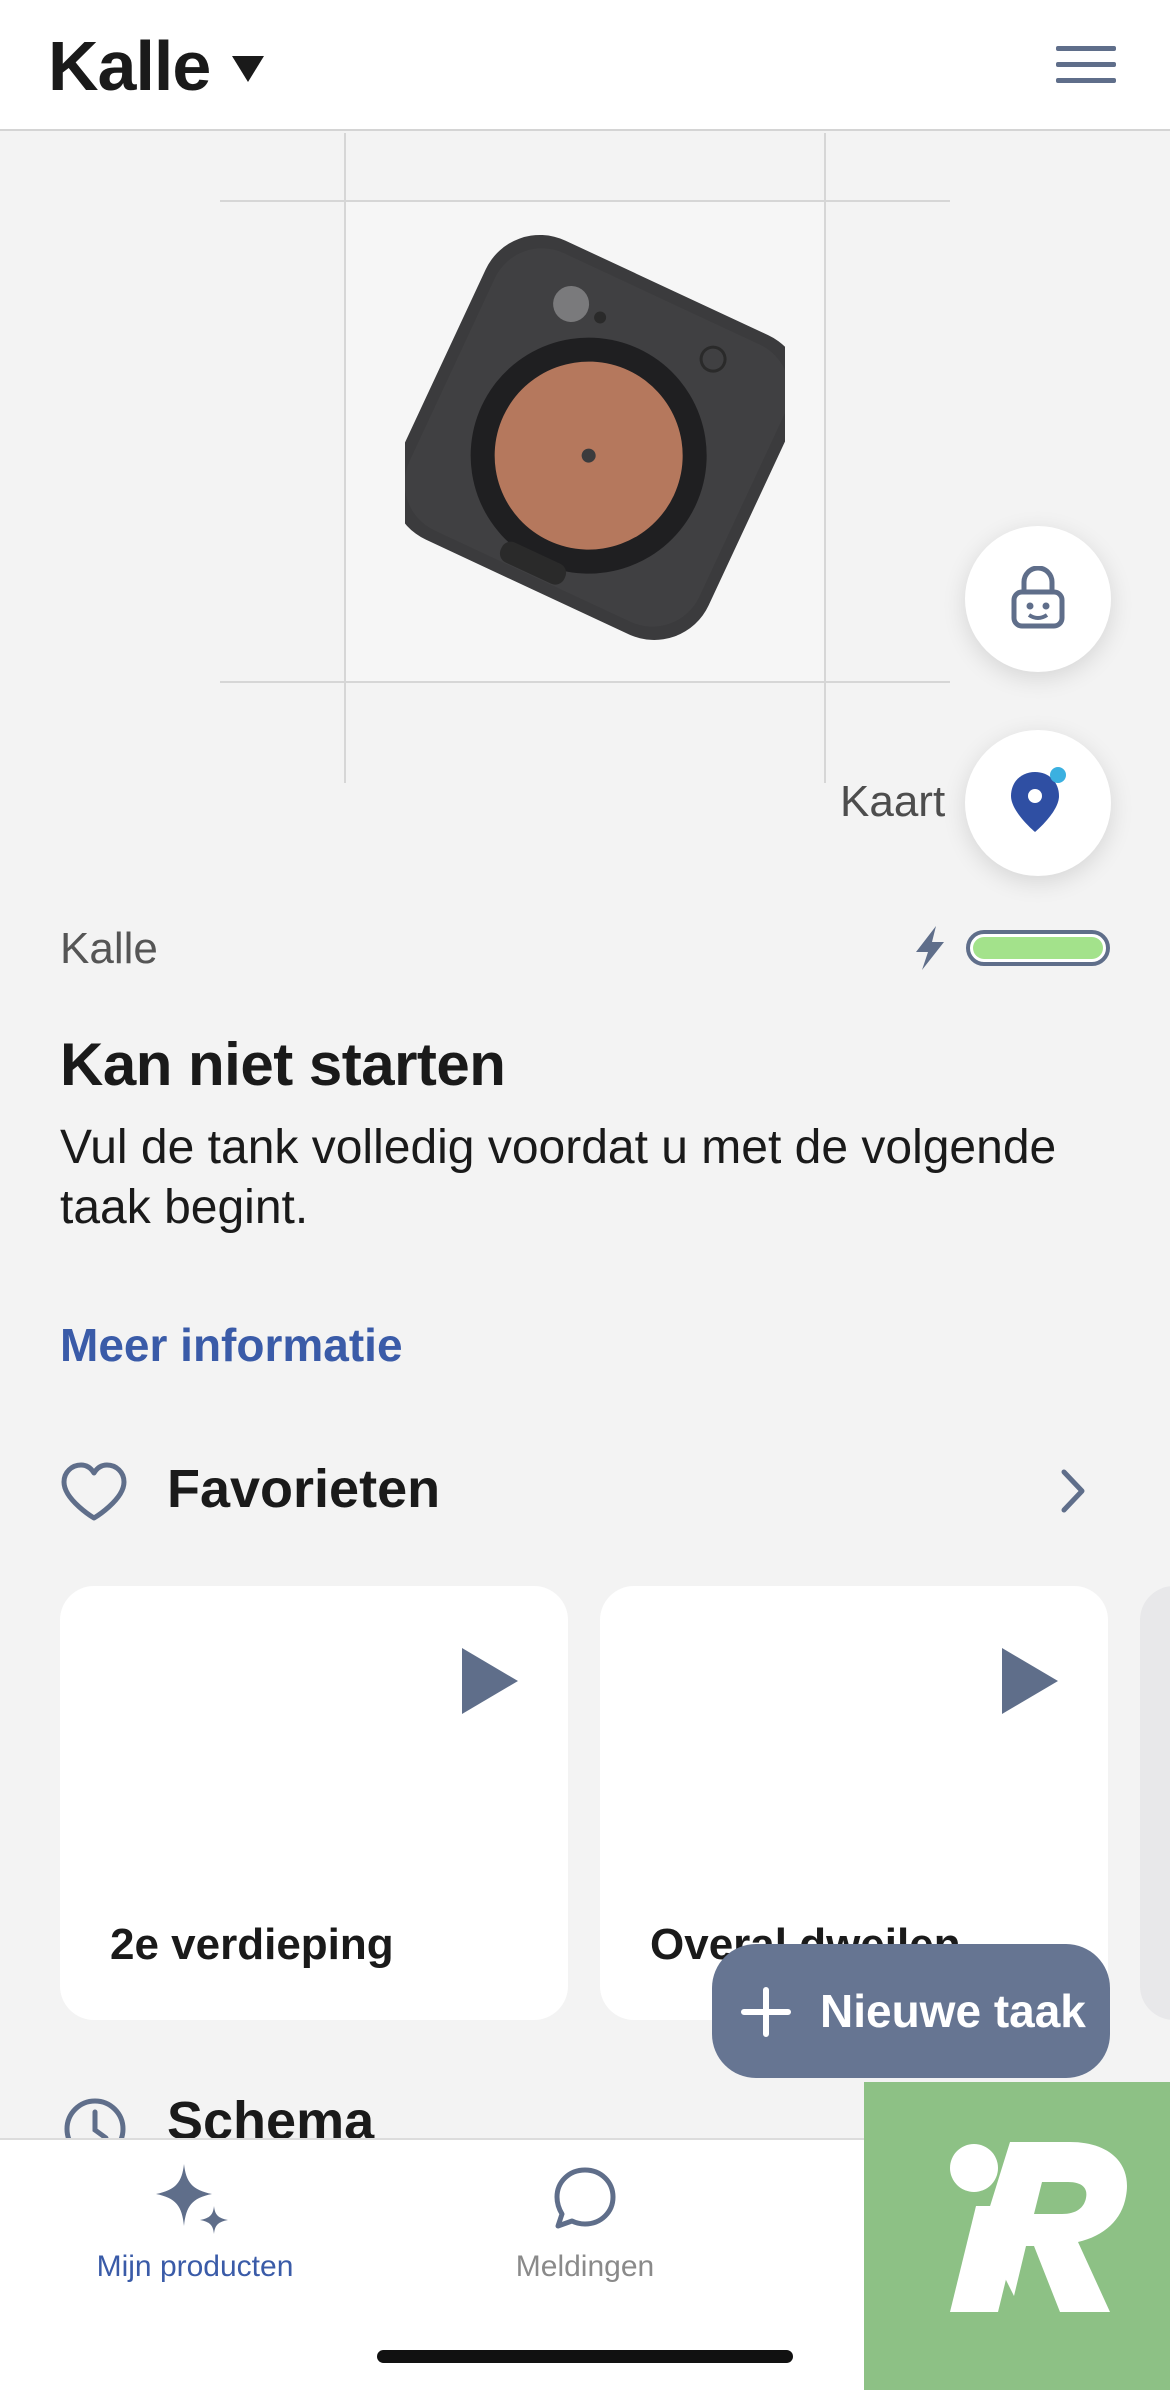 Image resolution: width=1170 pixels, height=2390 pixels. I want to click on home-indicator, so click(585, 2356).